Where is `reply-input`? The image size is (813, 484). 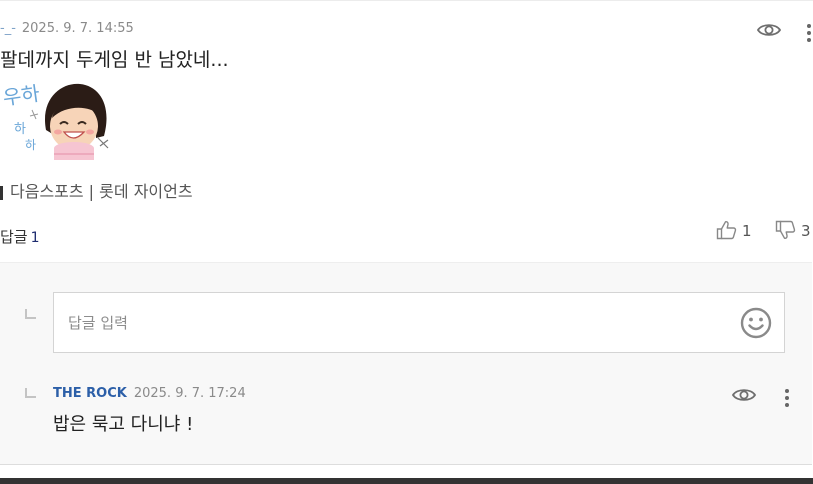 reply-input is located at coordinates (368, 323).